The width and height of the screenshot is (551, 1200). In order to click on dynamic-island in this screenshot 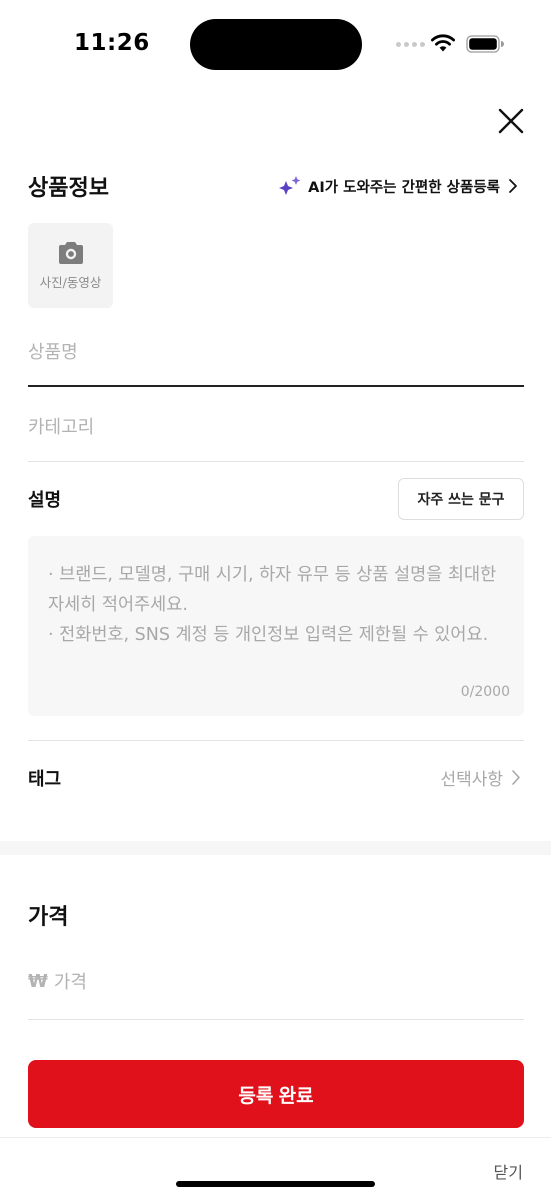, I will do `click(276, 44)`.